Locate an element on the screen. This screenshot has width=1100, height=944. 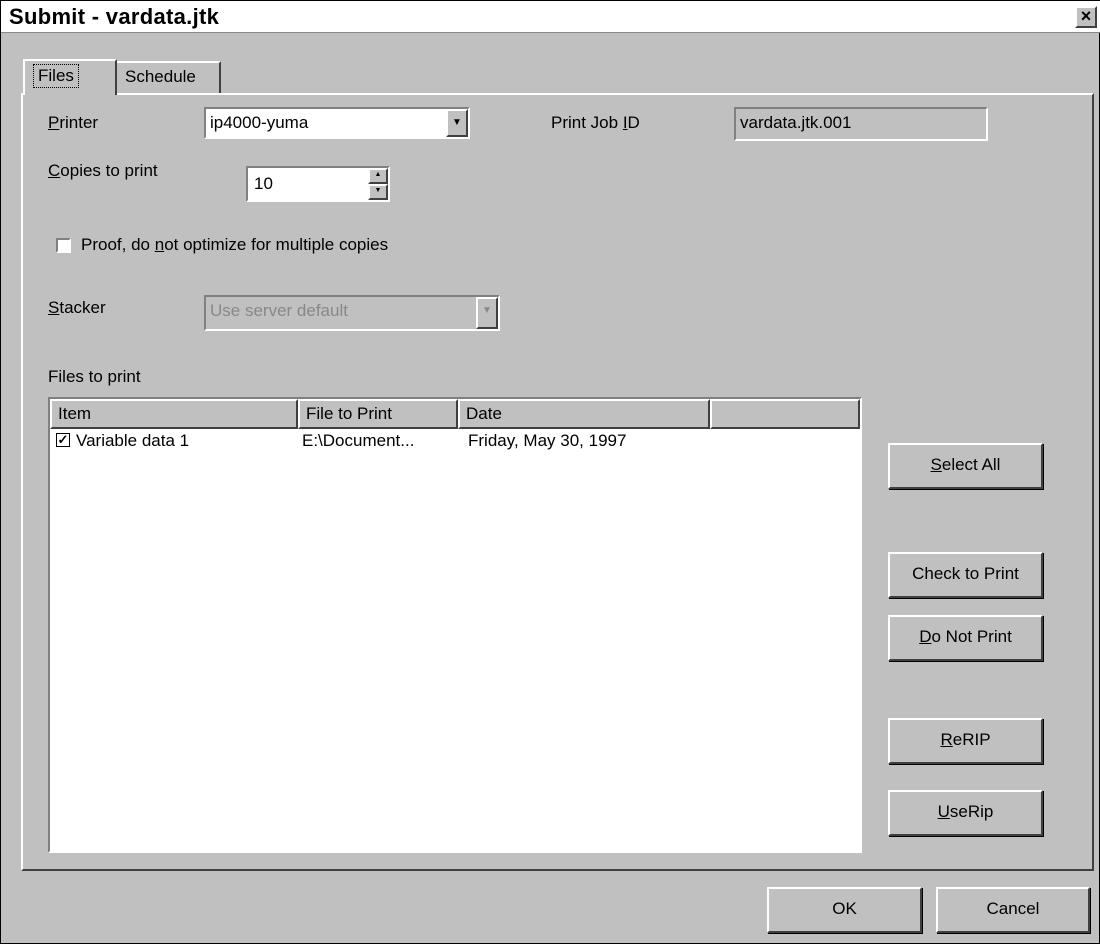
column-header-blank is located at coordinates (785, 414).